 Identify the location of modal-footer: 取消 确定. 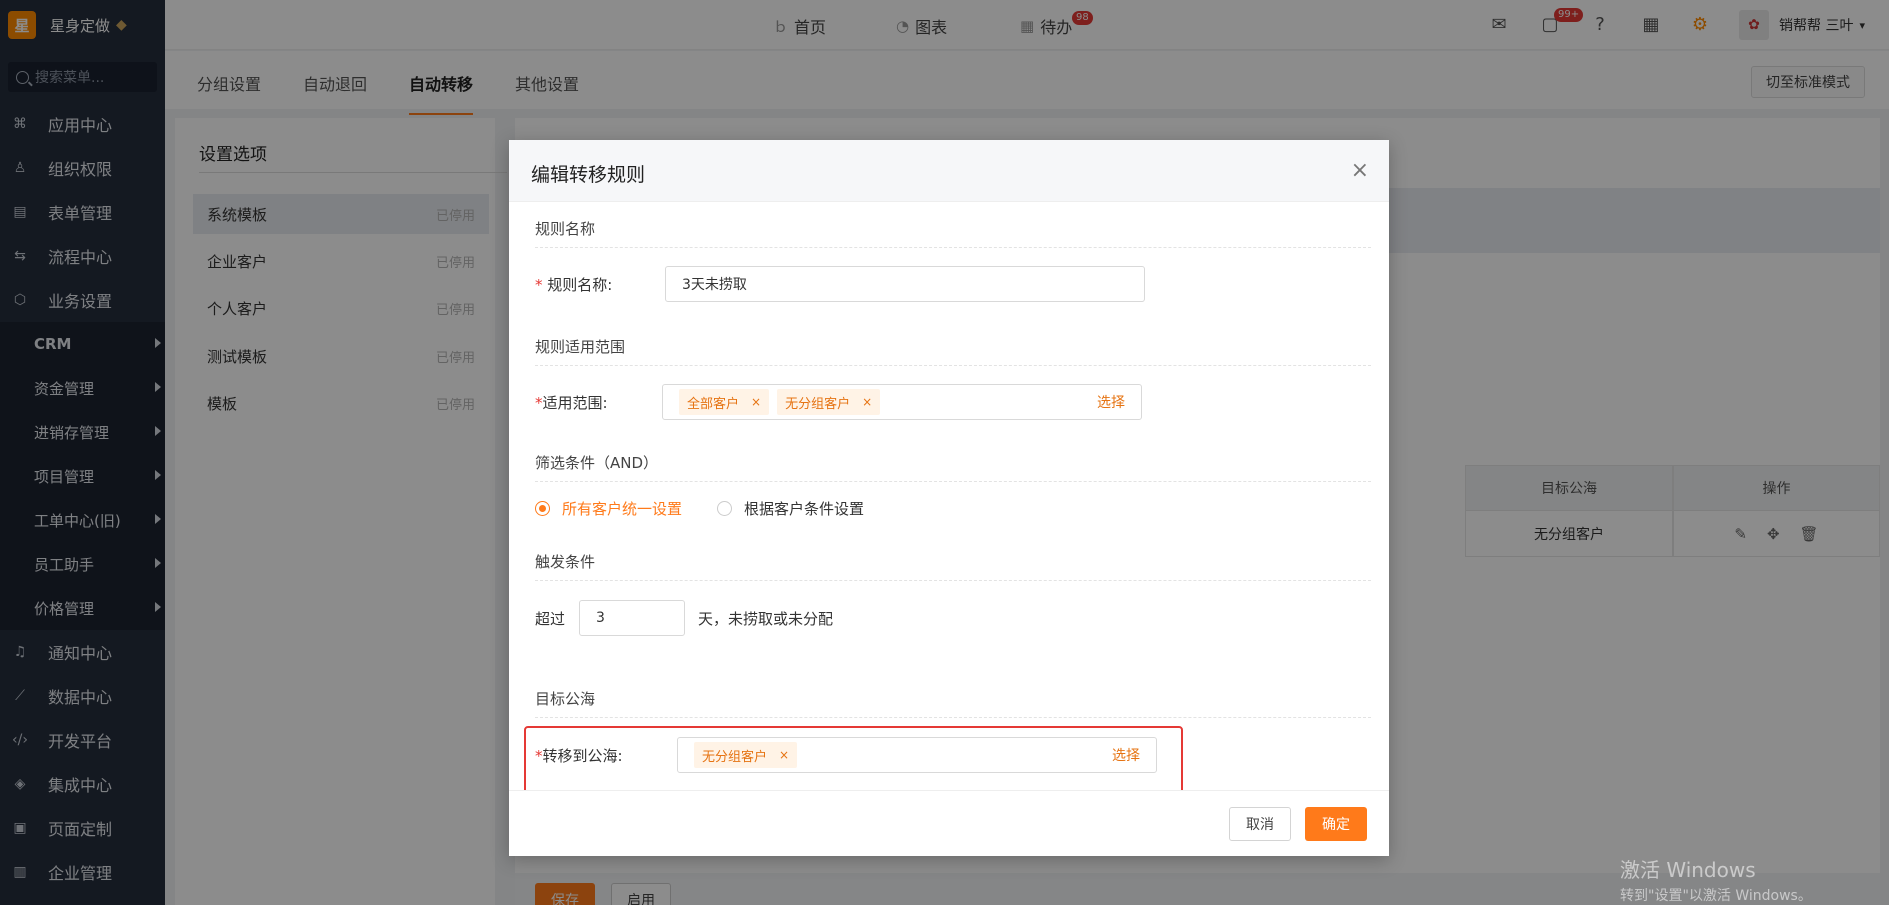
(949, 823).